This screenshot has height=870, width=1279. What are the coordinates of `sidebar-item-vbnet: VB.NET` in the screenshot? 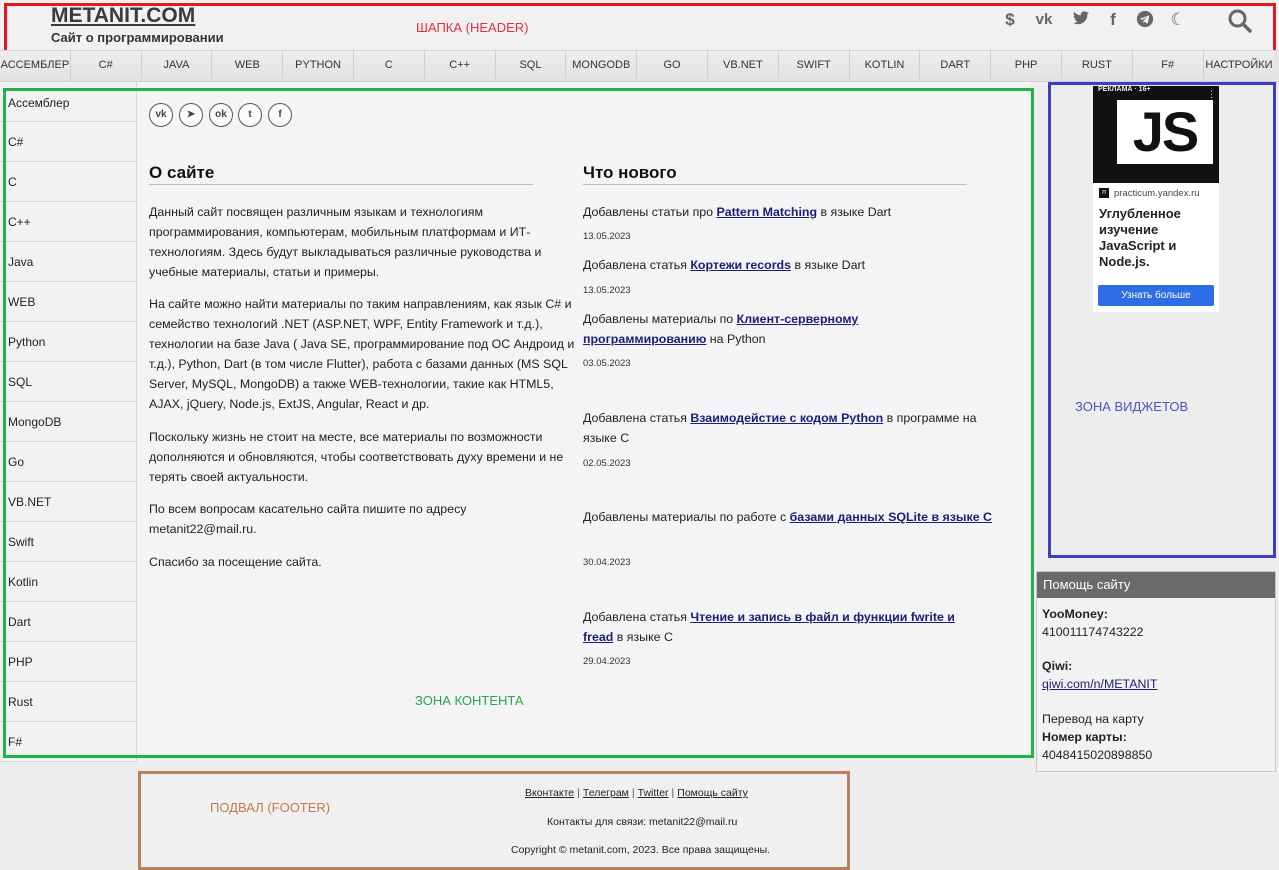 It's located at (68, 502).